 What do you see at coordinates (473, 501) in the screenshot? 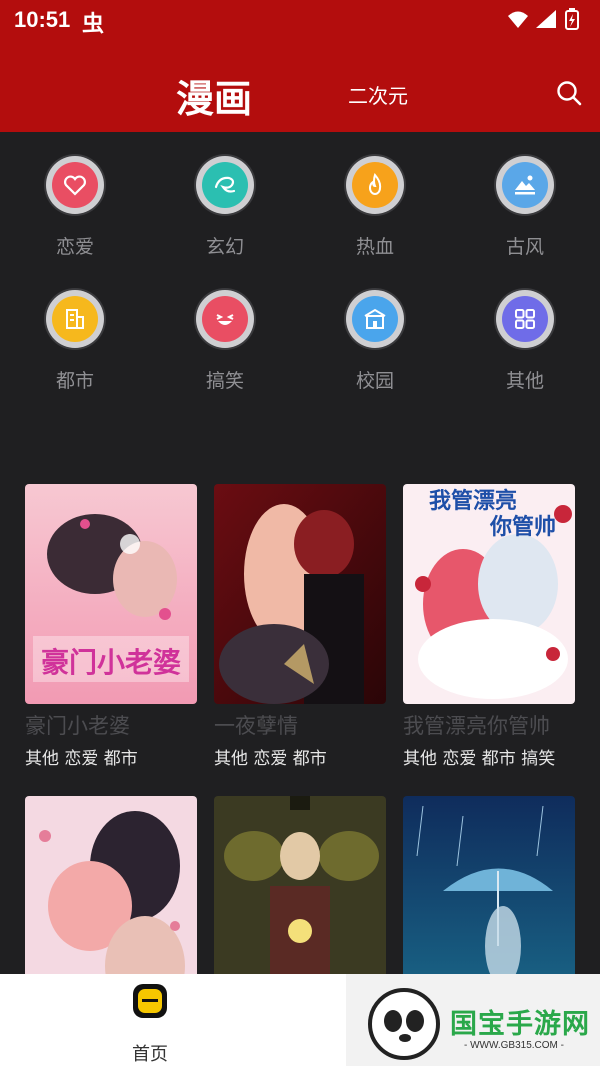
I see `cover-title-line1: 我管漂亮` at bounding box center [473, 501].